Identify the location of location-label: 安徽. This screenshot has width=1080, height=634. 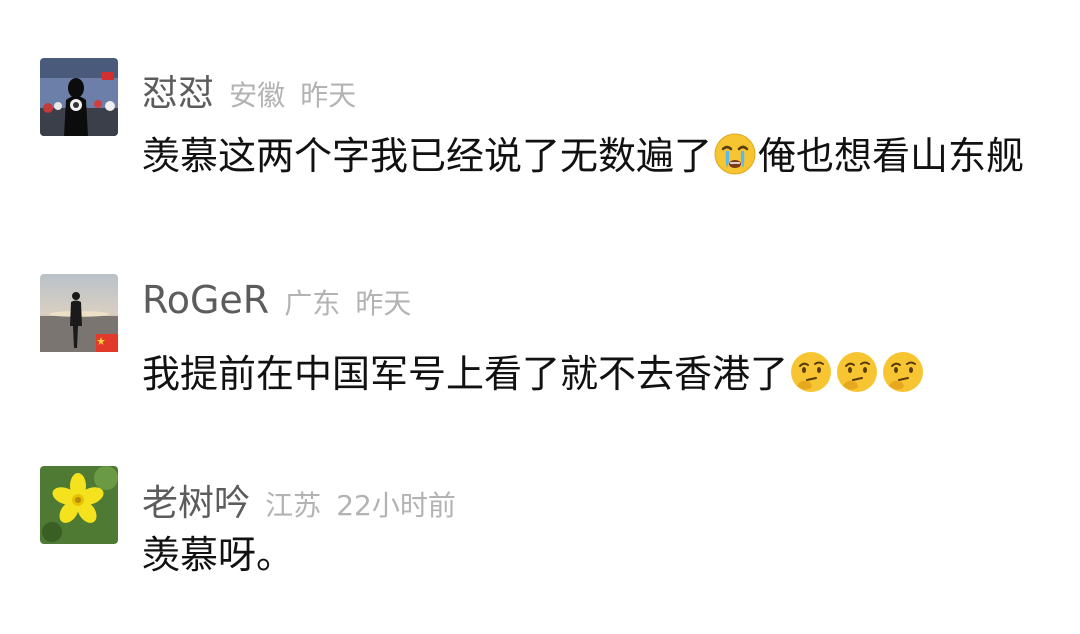
(257, 95).